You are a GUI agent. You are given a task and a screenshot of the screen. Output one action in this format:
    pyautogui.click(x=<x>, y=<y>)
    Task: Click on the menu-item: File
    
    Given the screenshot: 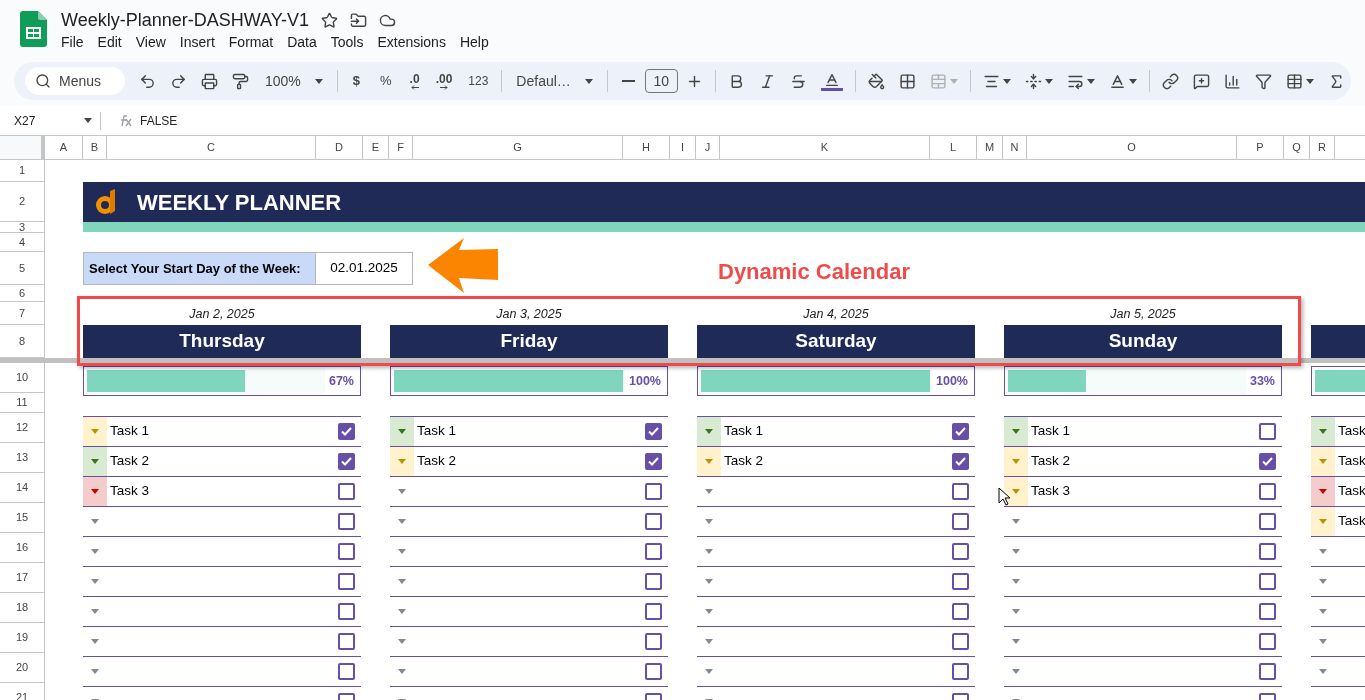 What is the action you would take?
    pyautogui.click(x=72, y=42)
    